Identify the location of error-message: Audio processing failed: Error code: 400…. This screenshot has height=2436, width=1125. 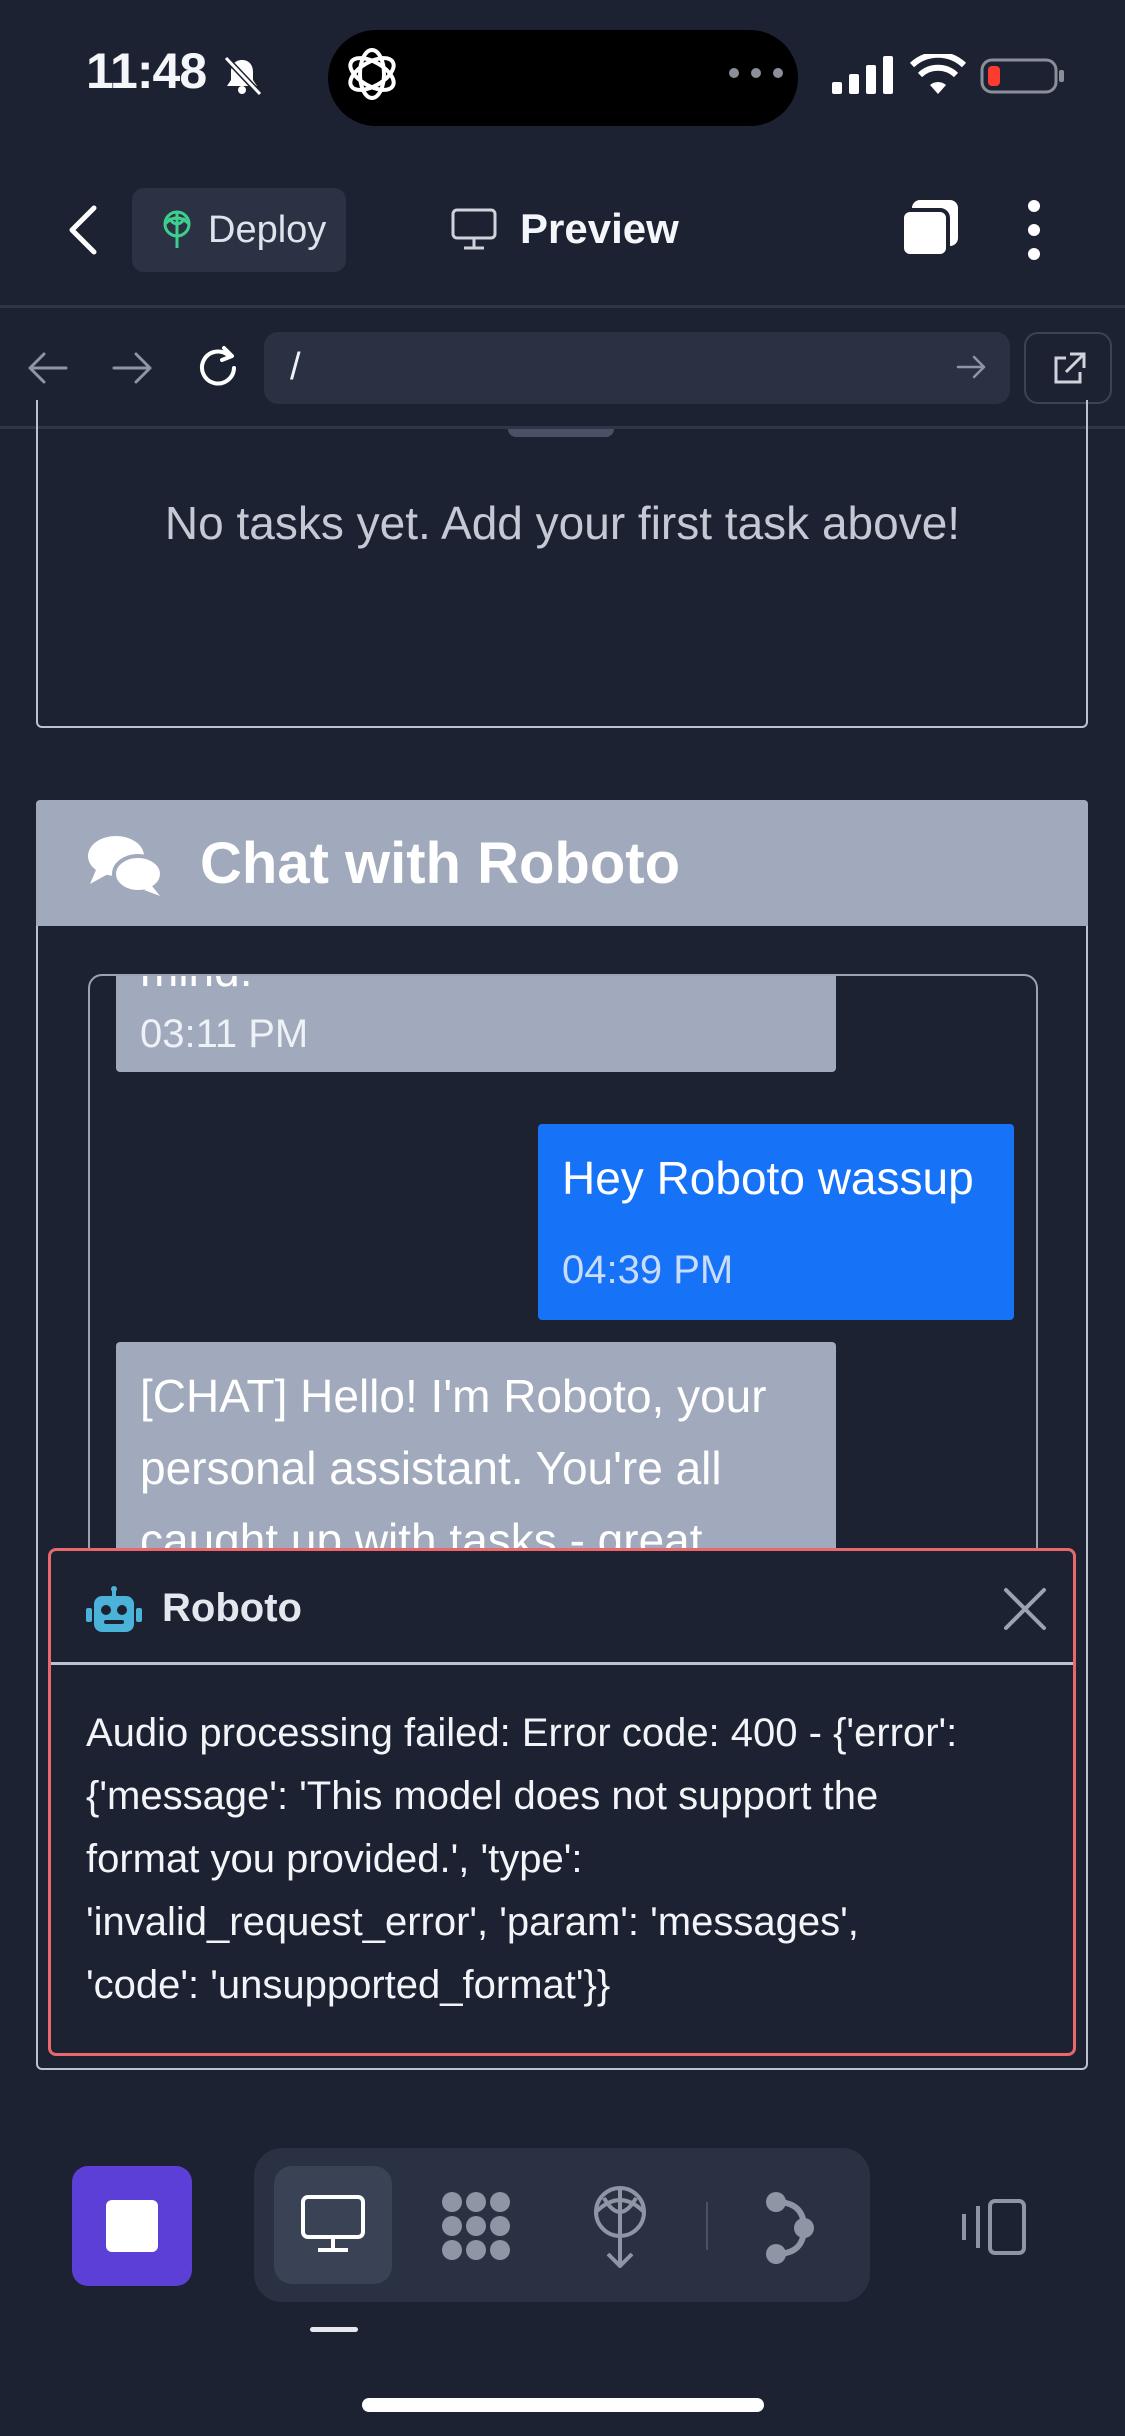
(522, 1859).